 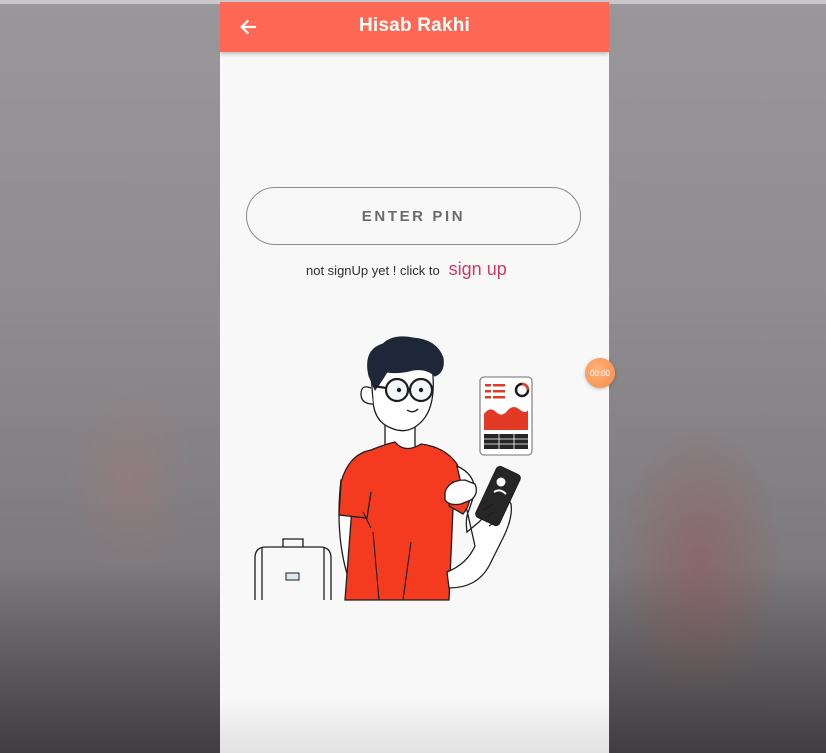 I want to click on sign-up-link: sign up, so click(x=478, y=269).